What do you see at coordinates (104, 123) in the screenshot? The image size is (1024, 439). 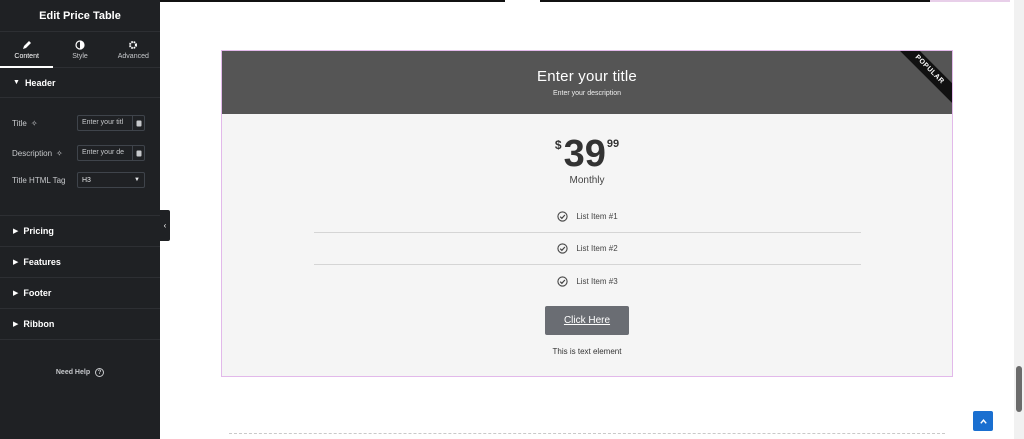 I see `title-input: Enter your titl` at bounding box center [104, 123].